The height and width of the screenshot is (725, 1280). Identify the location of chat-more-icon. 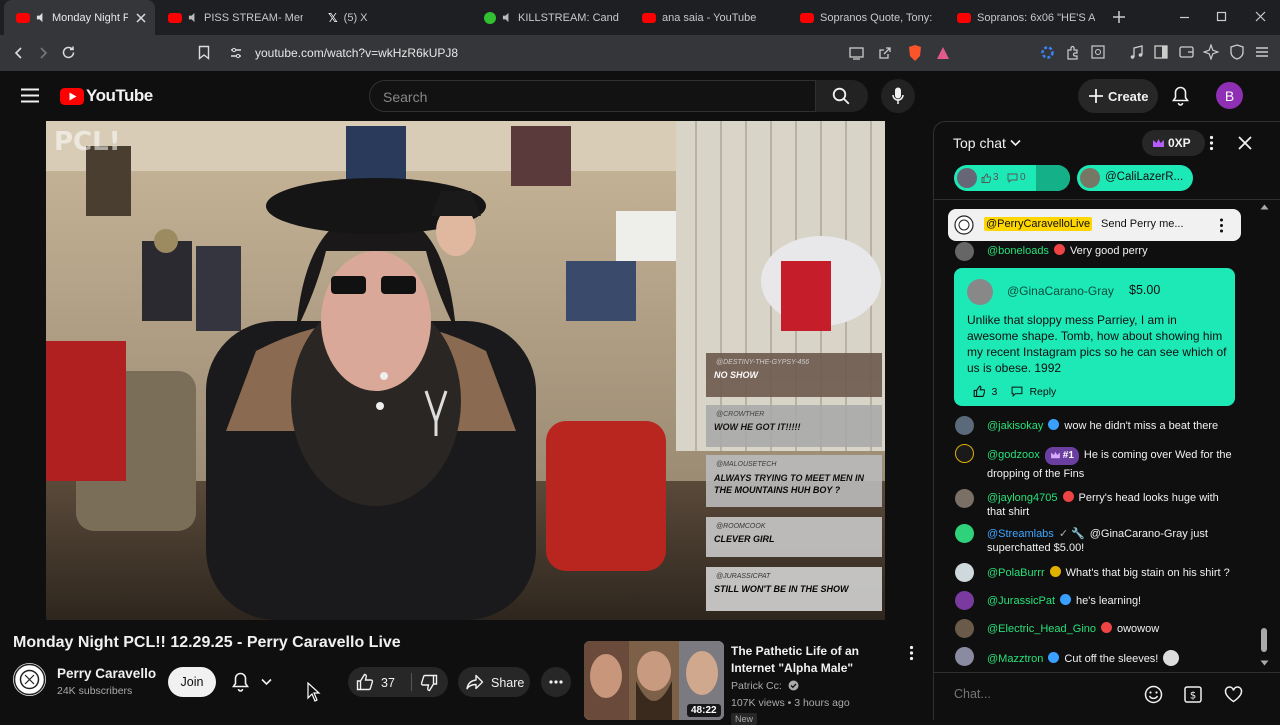
(1211, 143).